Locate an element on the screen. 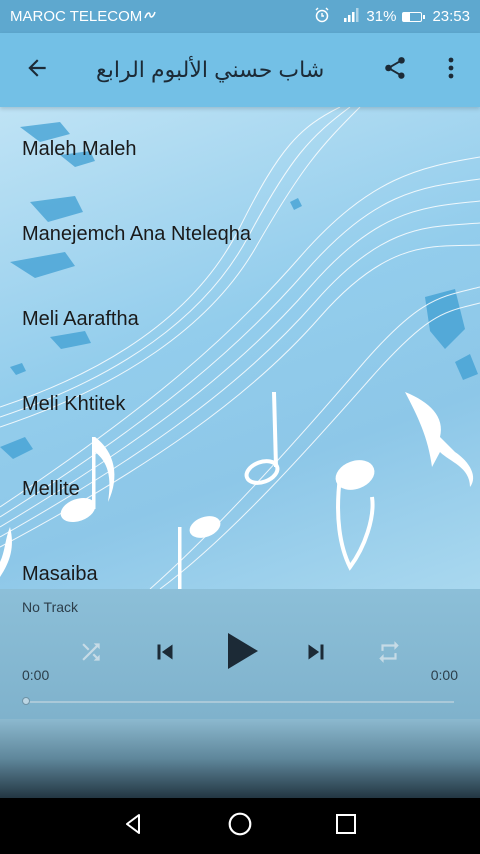 The image size is (480, 854). nav-home-button is located at coordinates (240, 826).